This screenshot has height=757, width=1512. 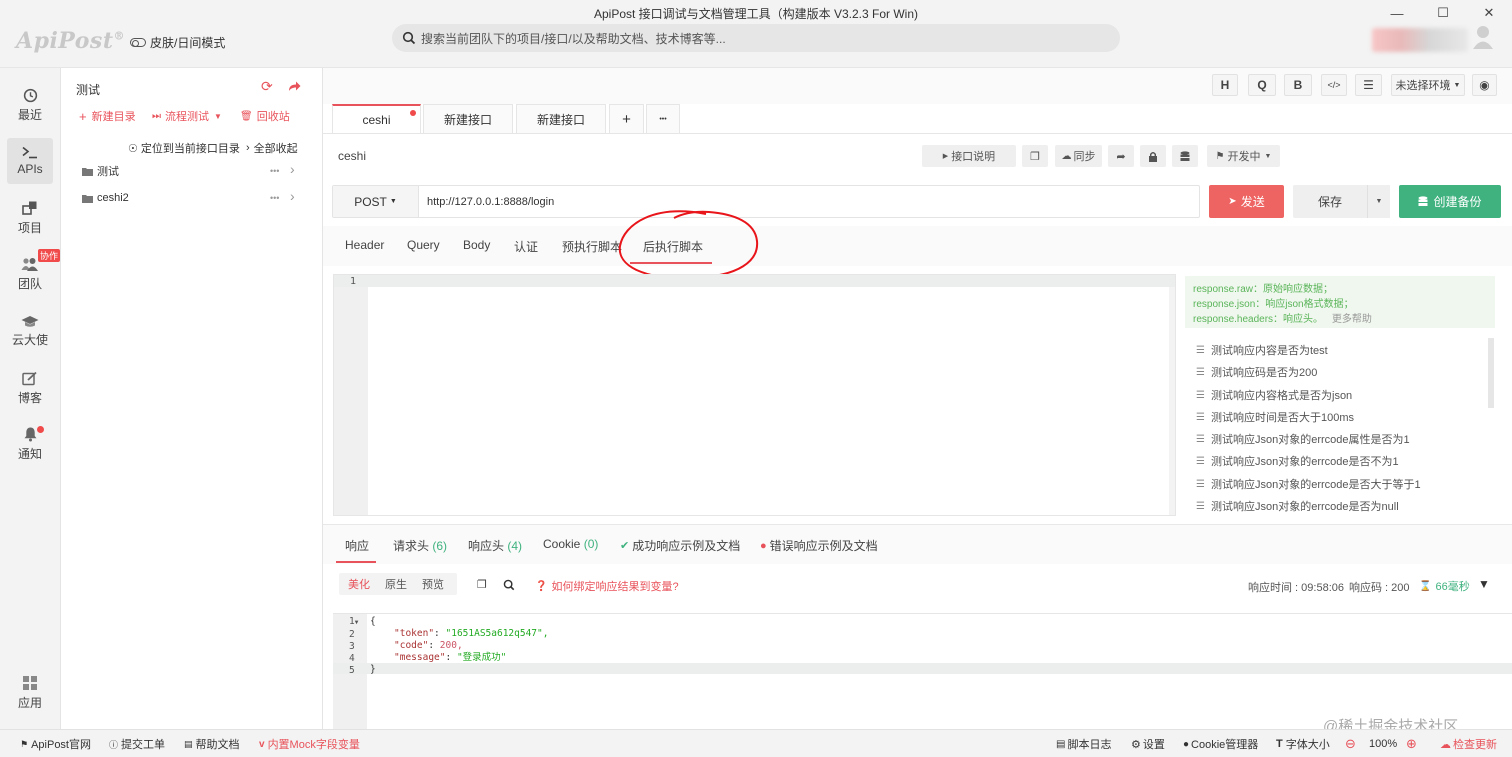 What do you see at coordinates (1297, 461) in the screenshot?
I see `snippet-item: ☰ 测试响应Json对象的errcode是否不为1` at bounding box center [1297, 461].